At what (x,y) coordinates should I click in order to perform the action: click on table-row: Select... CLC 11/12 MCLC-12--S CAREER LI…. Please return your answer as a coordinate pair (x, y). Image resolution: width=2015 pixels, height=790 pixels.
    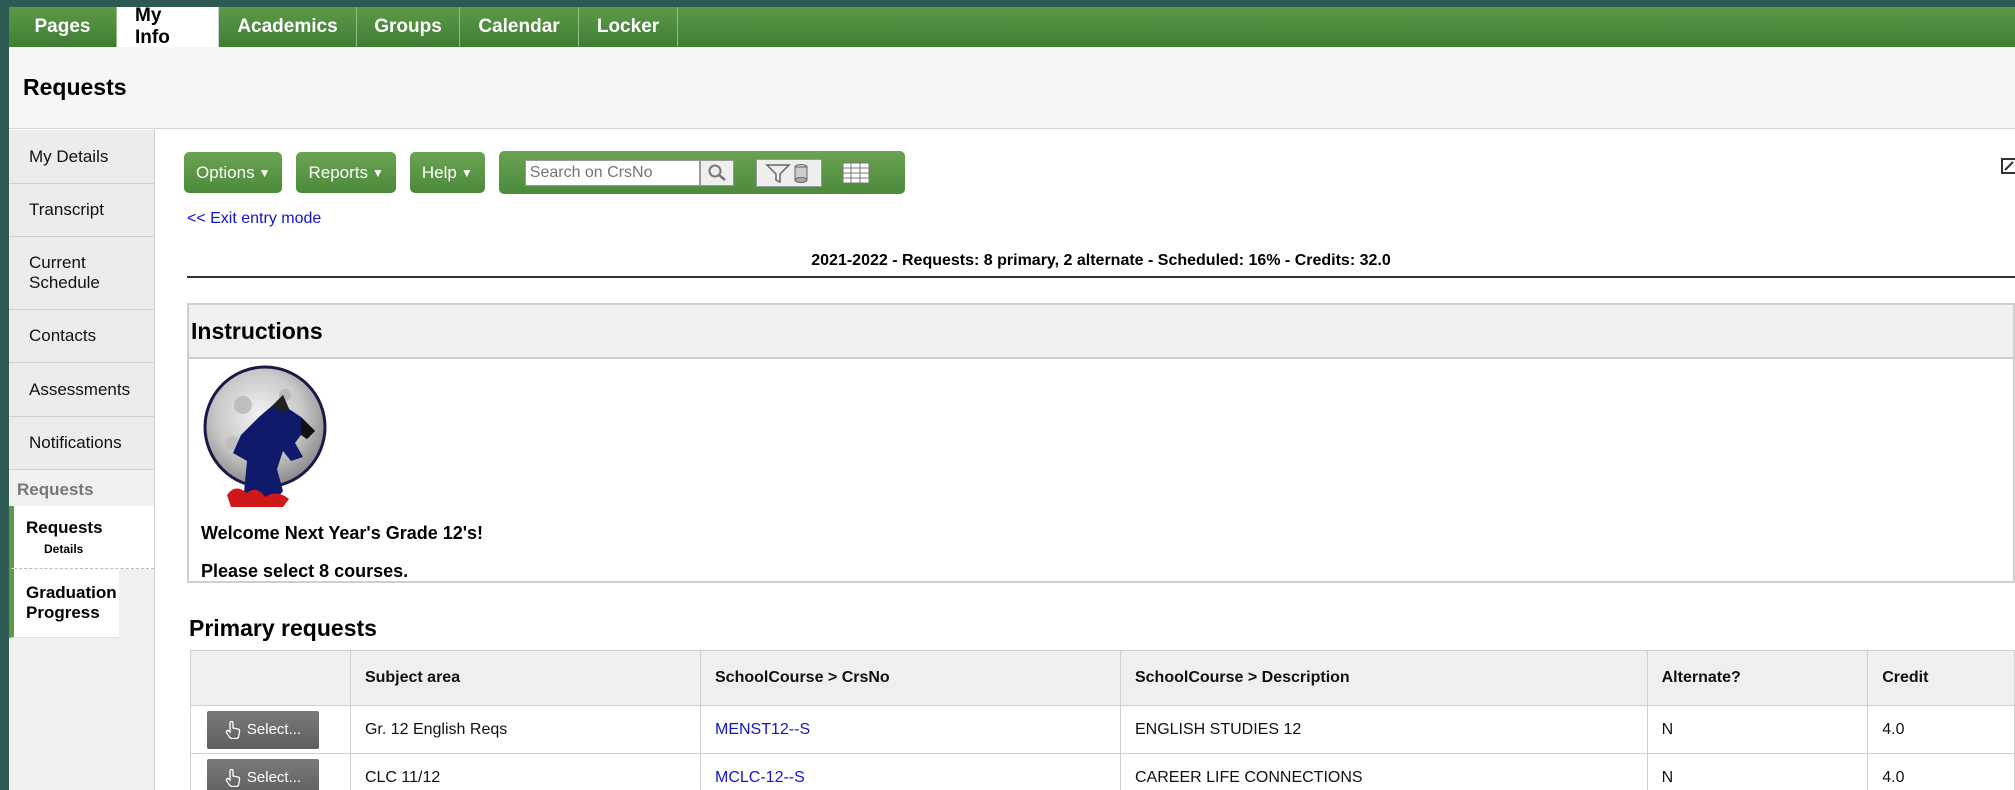
    Looking at the image, I should click on (1102, 771).